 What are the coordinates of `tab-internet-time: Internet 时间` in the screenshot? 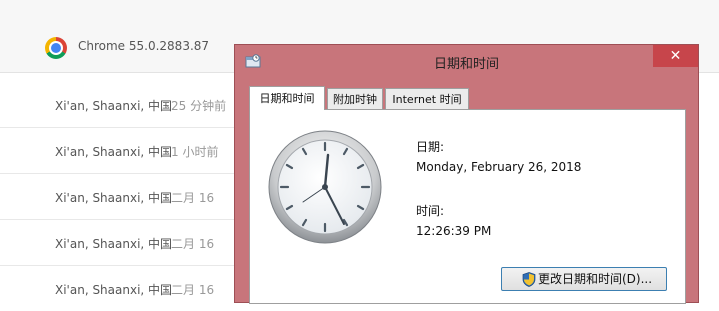 It's located at (427, 98).